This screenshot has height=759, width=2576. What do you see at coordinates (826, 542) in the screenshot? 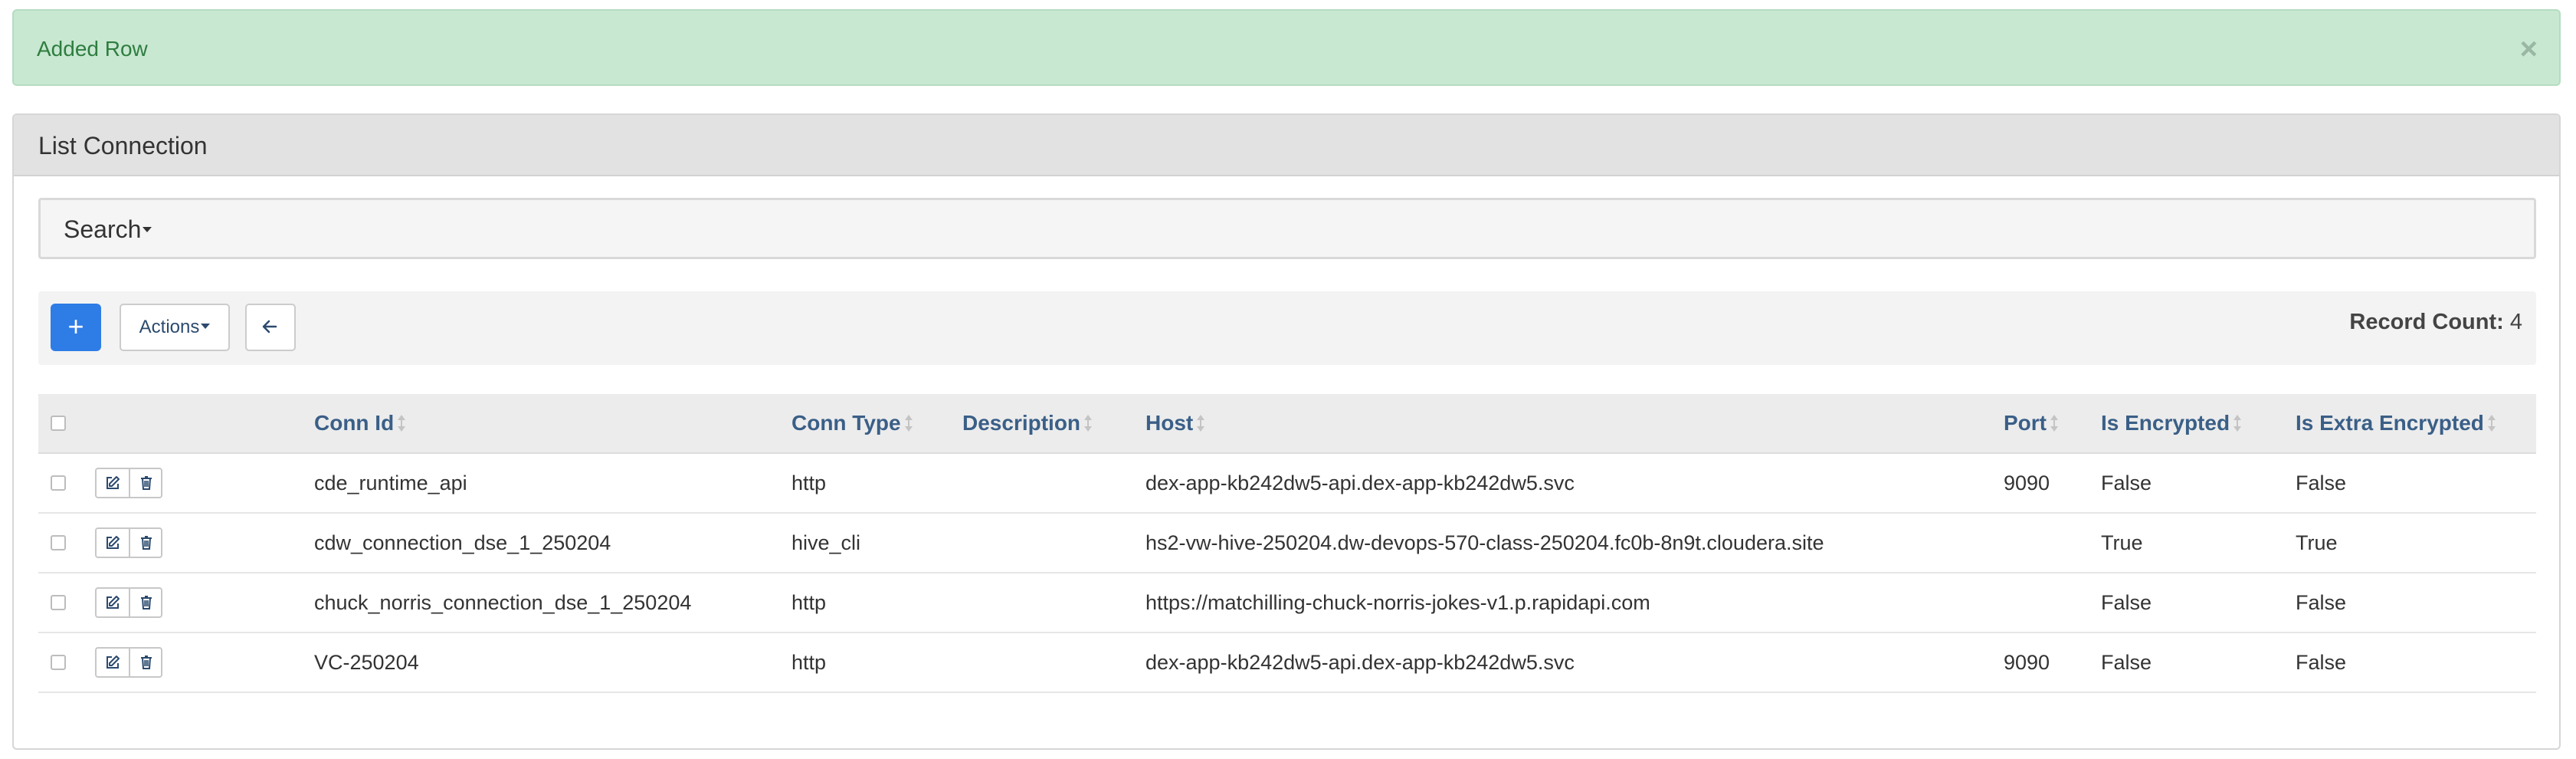
I see `cell-conn-type: hive_cli` at bounding box center [826, 542].